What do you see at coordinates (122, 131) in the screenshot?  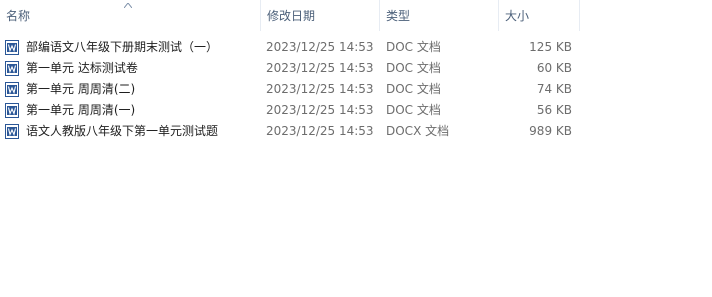 I see `file-name: 语文人教版八年级下第一单元测试题` at bounding box center [122, 131].